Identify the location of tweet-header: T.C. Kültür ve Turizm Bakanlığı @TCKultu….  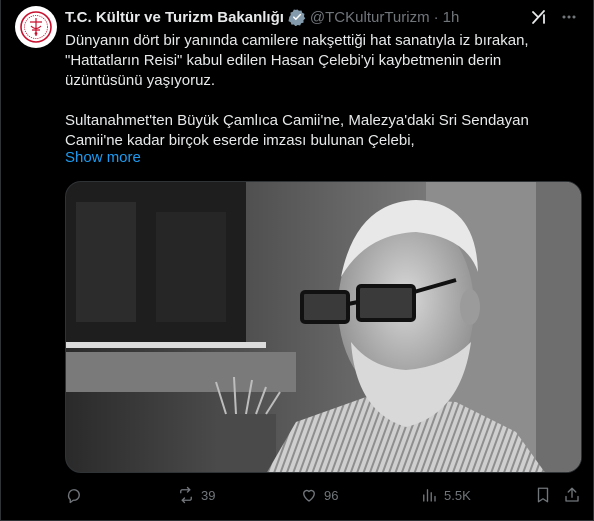
(322, 17).